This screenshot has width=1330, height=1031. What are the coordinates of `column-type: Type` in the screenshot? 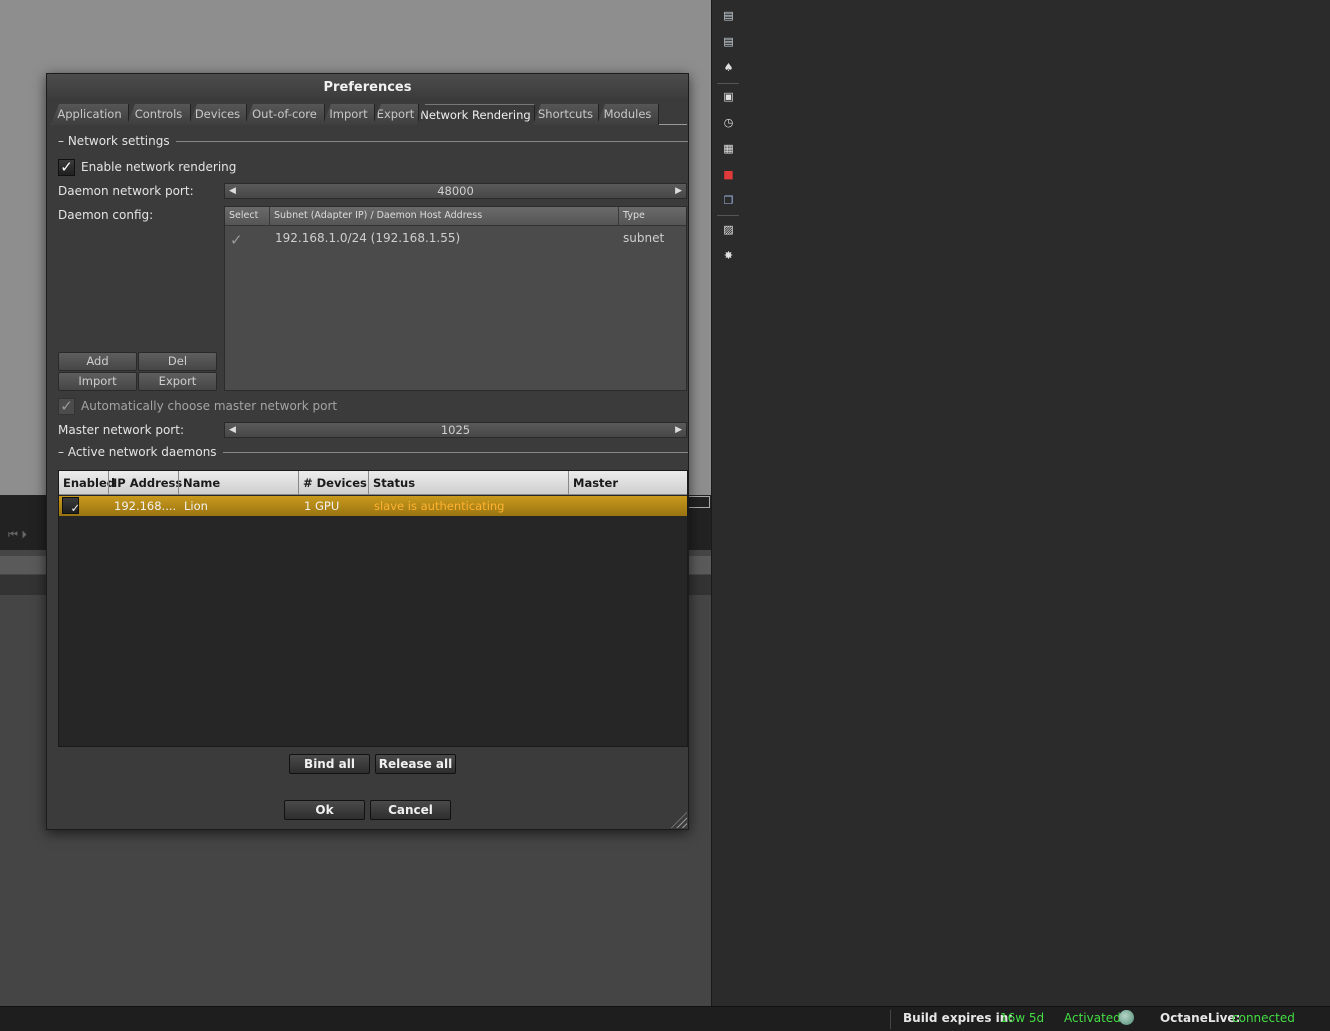 It's located at (634, 215).